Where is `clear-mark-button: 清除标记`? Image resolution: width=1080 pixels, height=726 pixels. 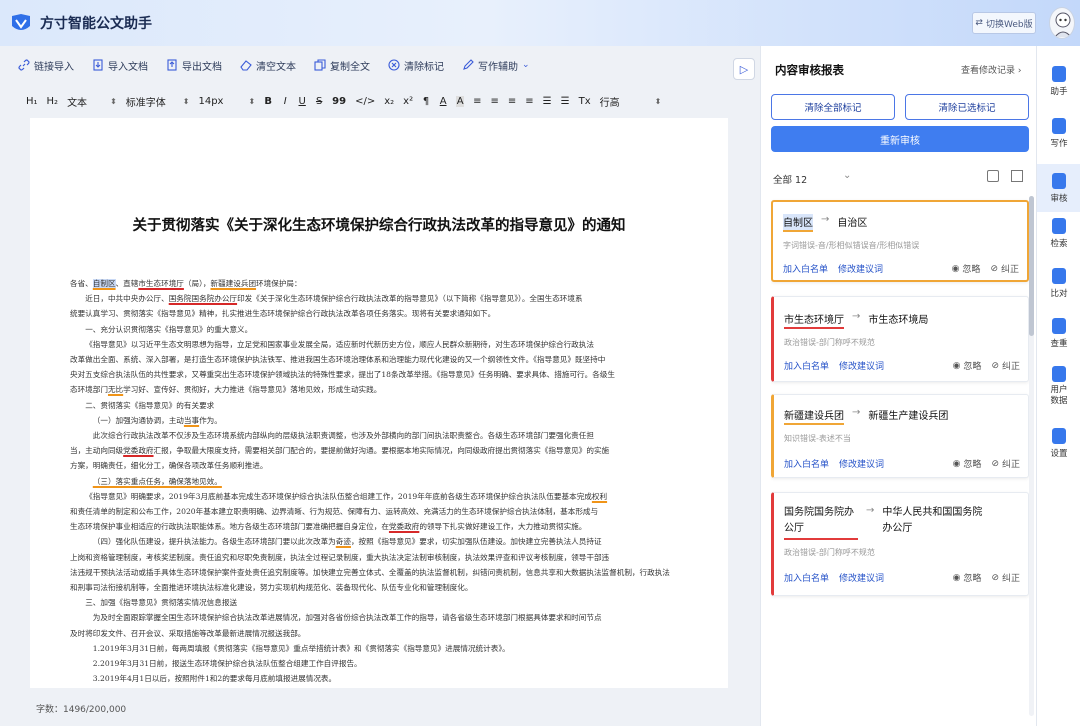 clear-mark-button: 清除标记 is located at coordinates (416, 65).